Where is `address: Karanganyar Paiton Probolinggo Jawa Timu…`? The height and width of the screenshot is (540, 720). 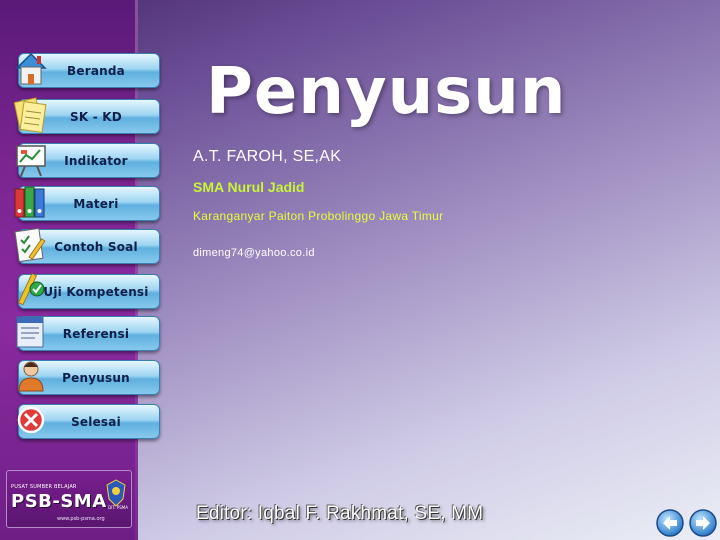 address: Karanganyar Paiton Probolinggo Jawa Timu… is located at coordinates (318, 216).